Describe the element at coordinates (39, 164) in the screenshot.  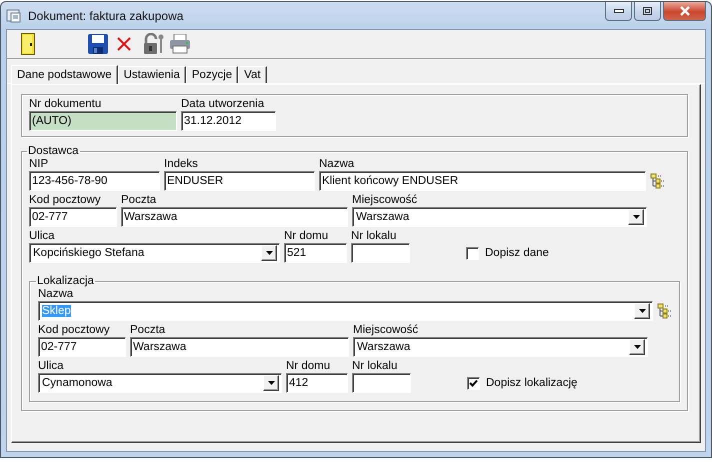
I see `field-label: NIP` at that location.